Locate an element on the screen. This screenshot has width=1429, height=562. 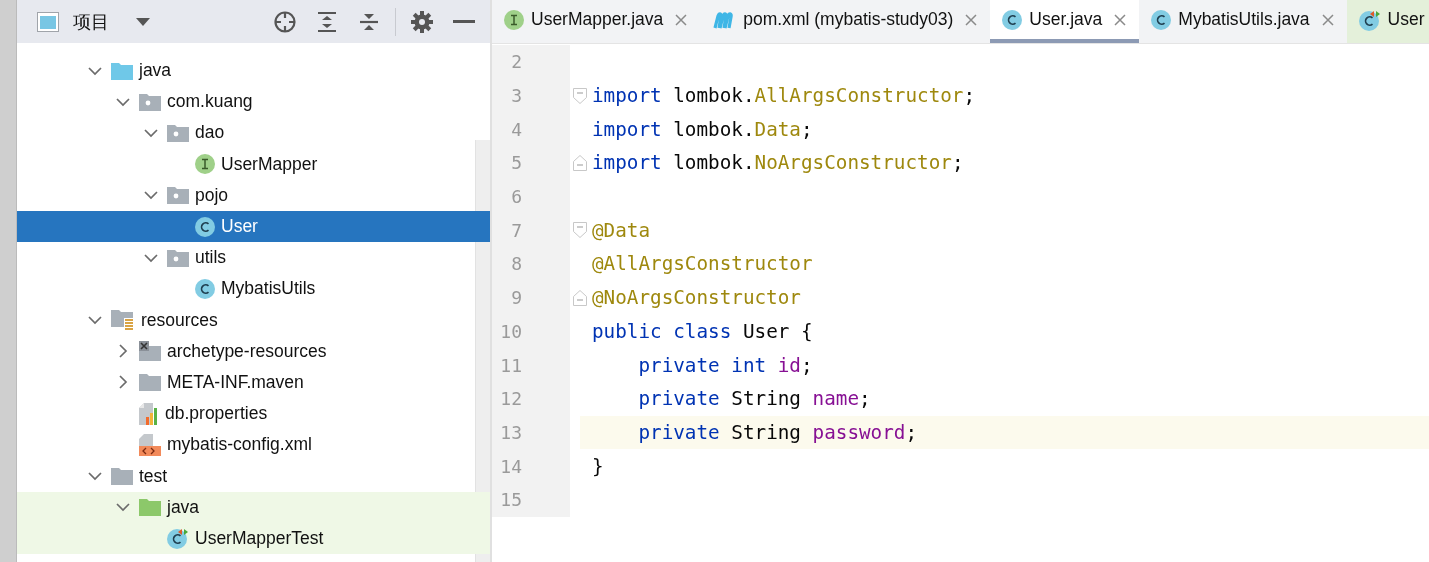
tree-item: utils is located at coordinates (253, 258).